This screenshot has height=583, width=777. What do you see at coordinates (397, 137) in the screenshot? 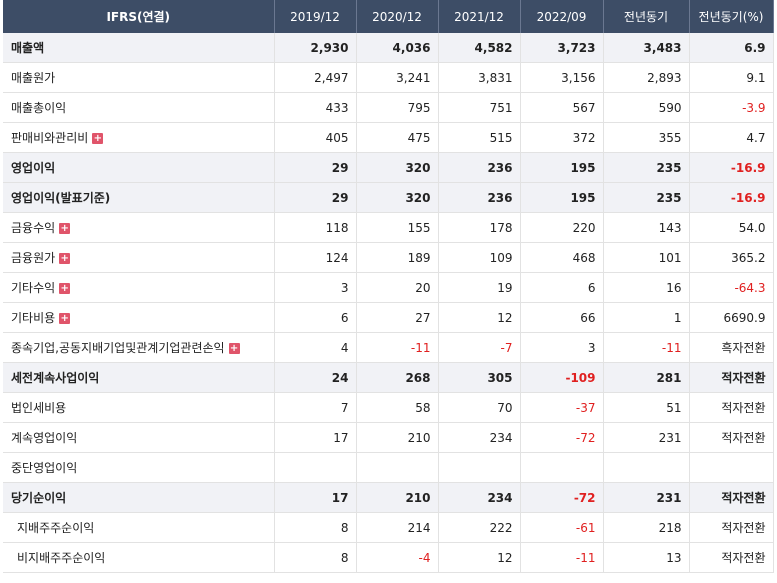
I see `value-cell: 475` at bounding box center [397, 137].